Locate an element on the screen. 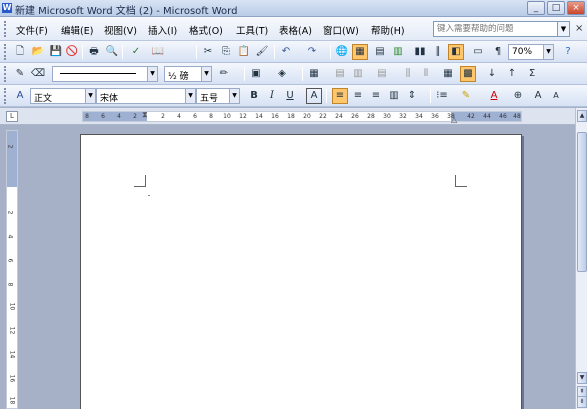 This screenshot has width=587, height=409. line-style-select is located at coordinates (100, 74).